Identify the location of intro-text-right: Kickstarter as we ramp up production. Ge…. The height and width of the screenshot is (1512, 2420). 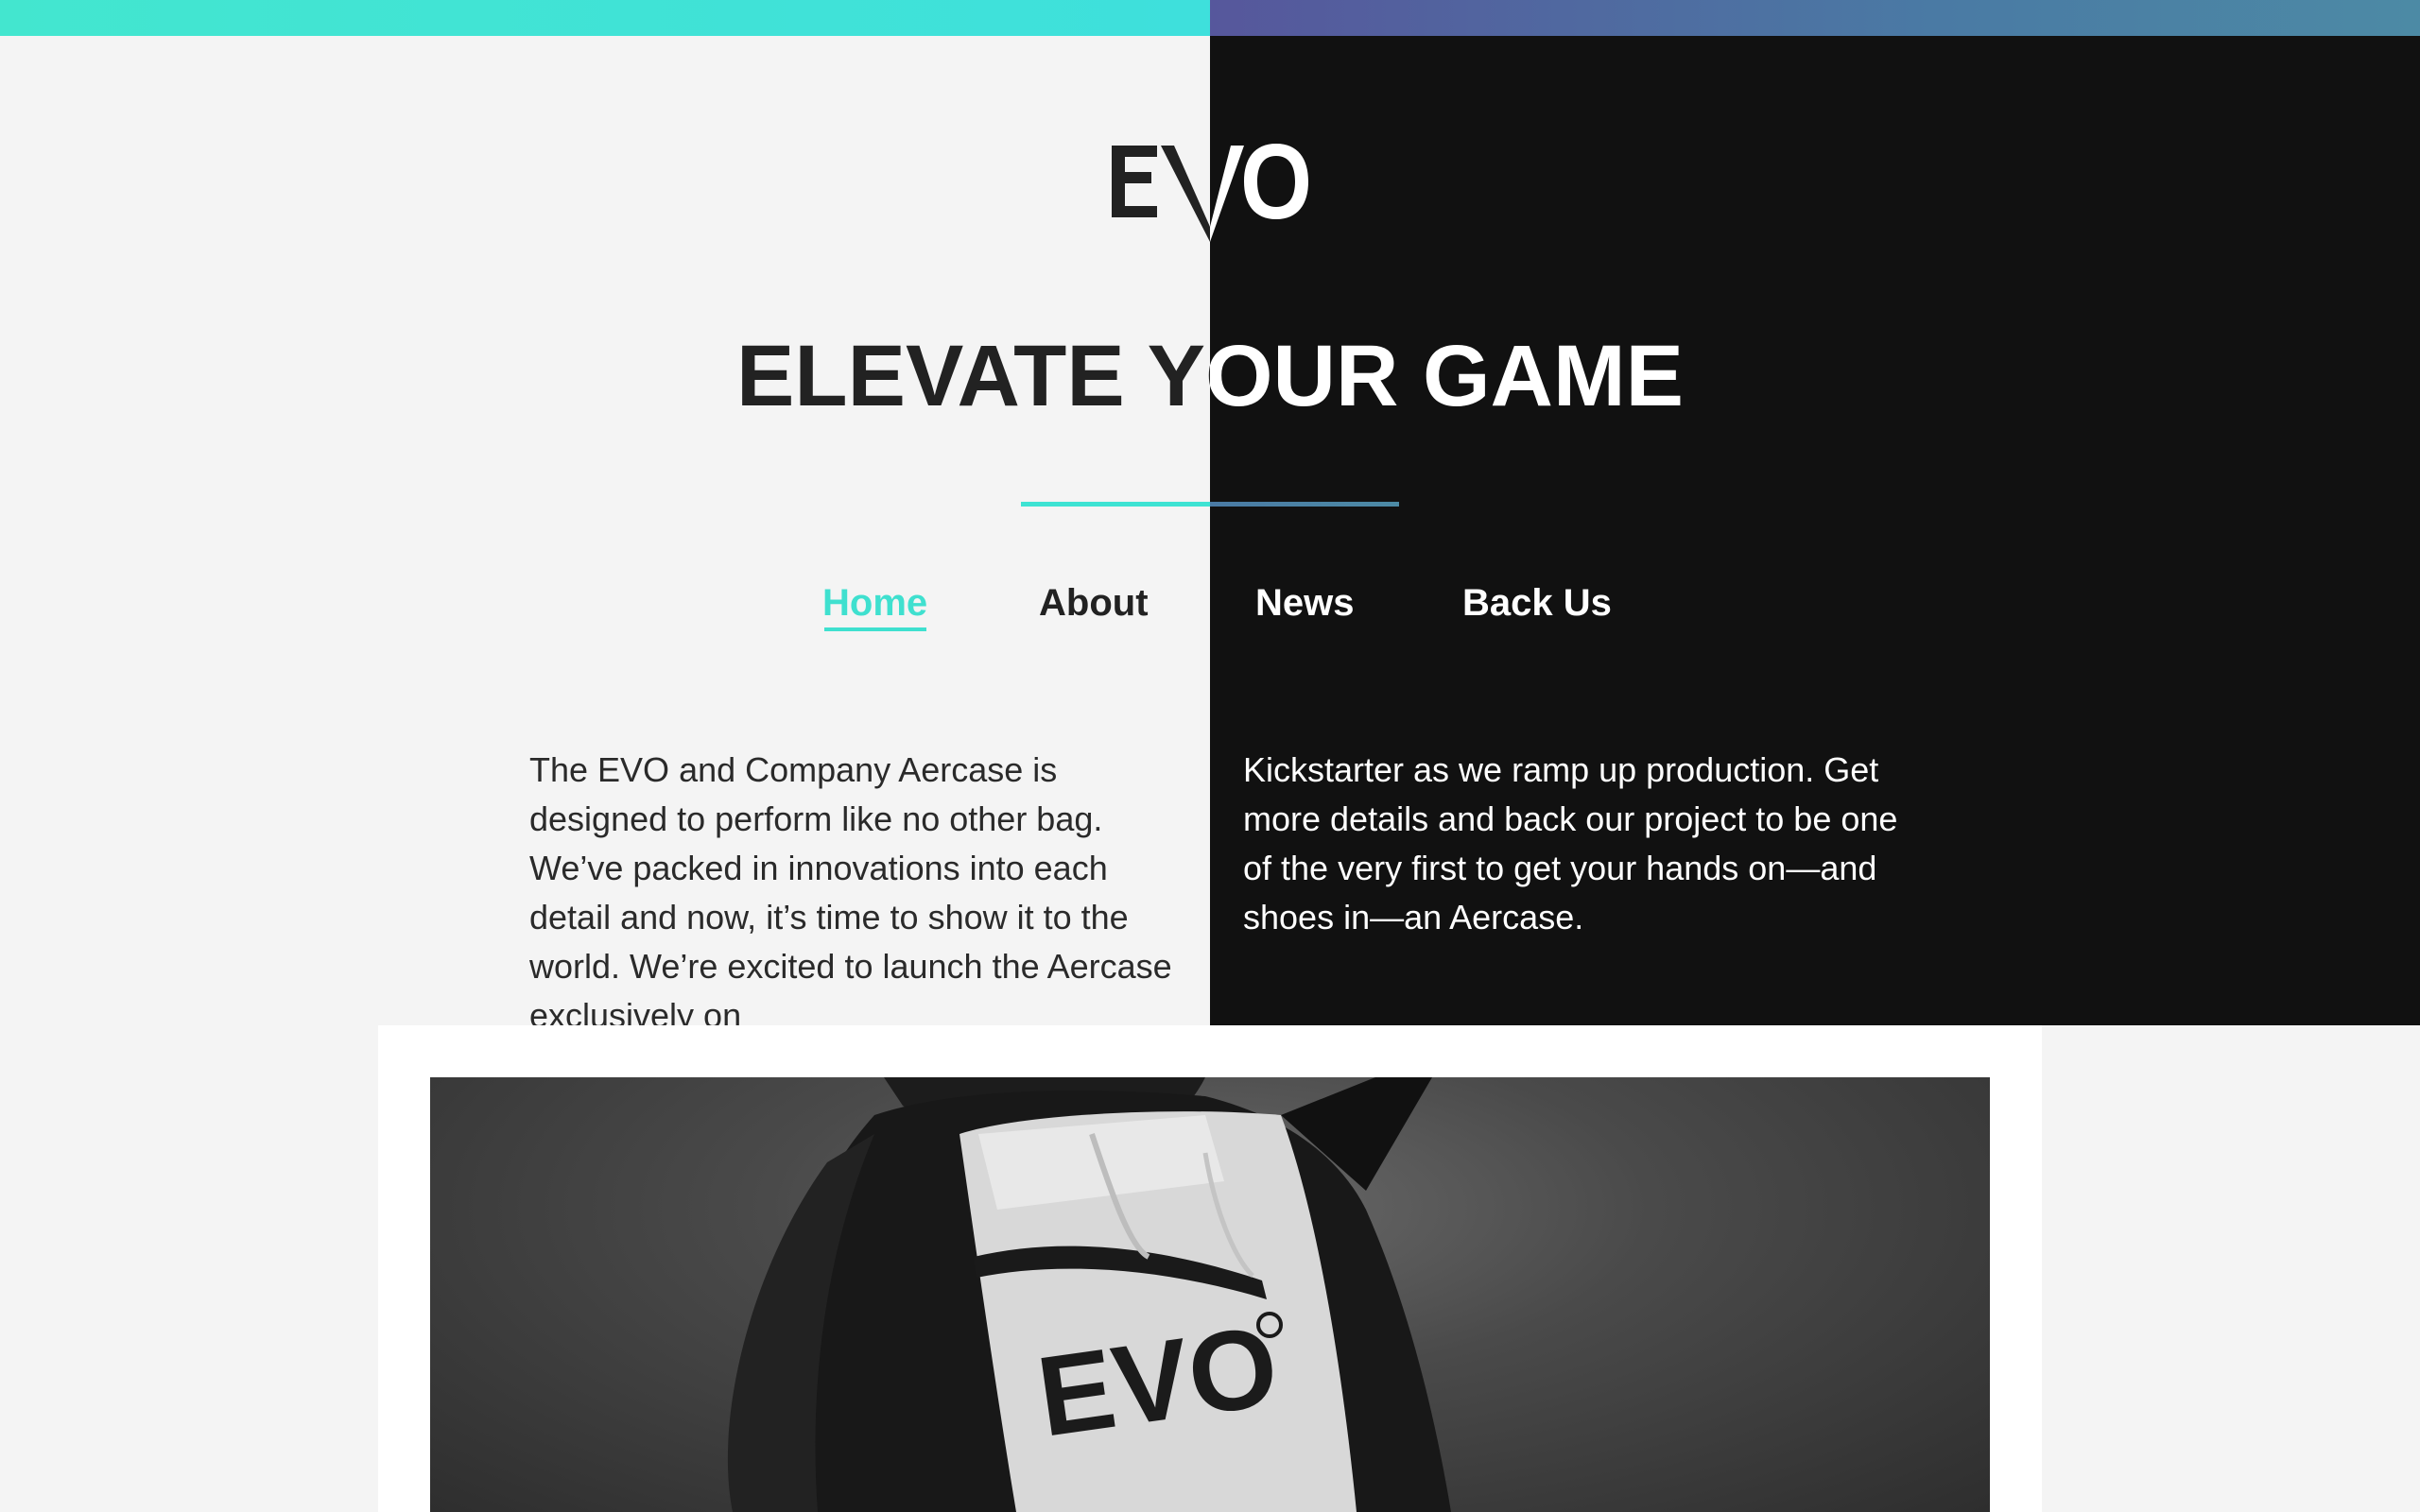
(1570, 843).